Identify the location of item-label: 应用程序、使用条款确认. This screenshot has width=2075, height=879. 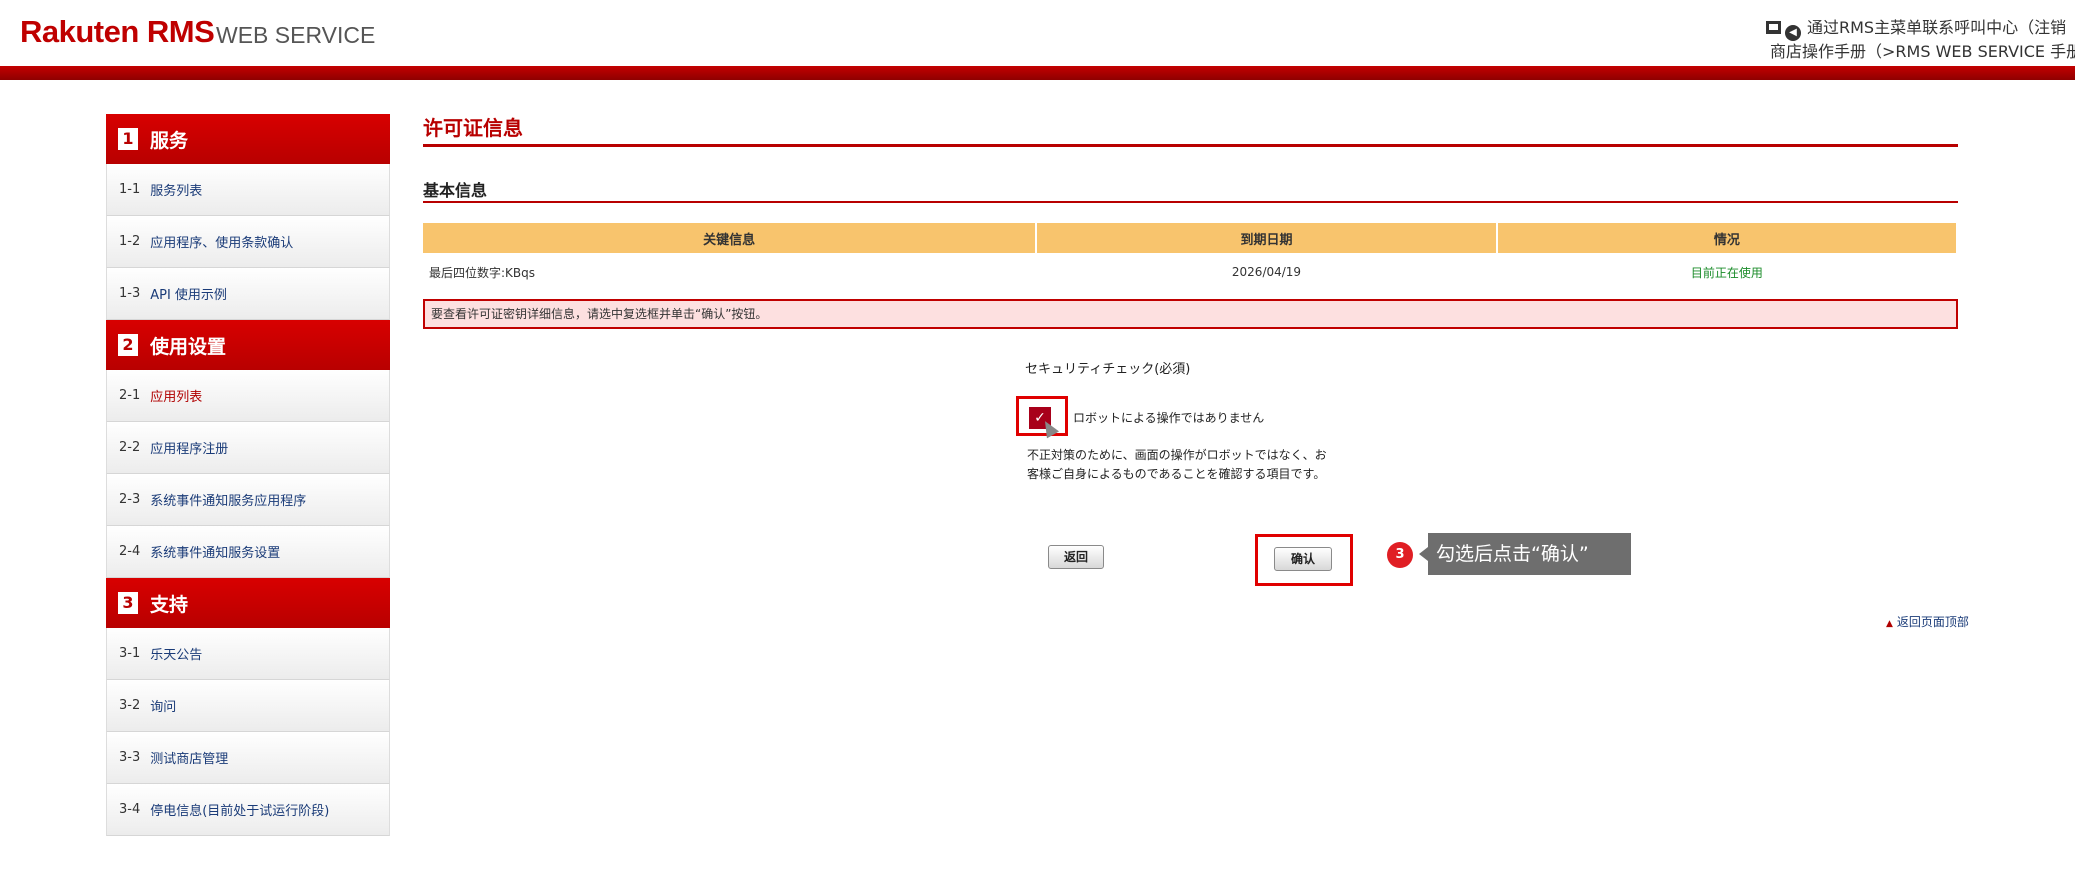
(222, 243).